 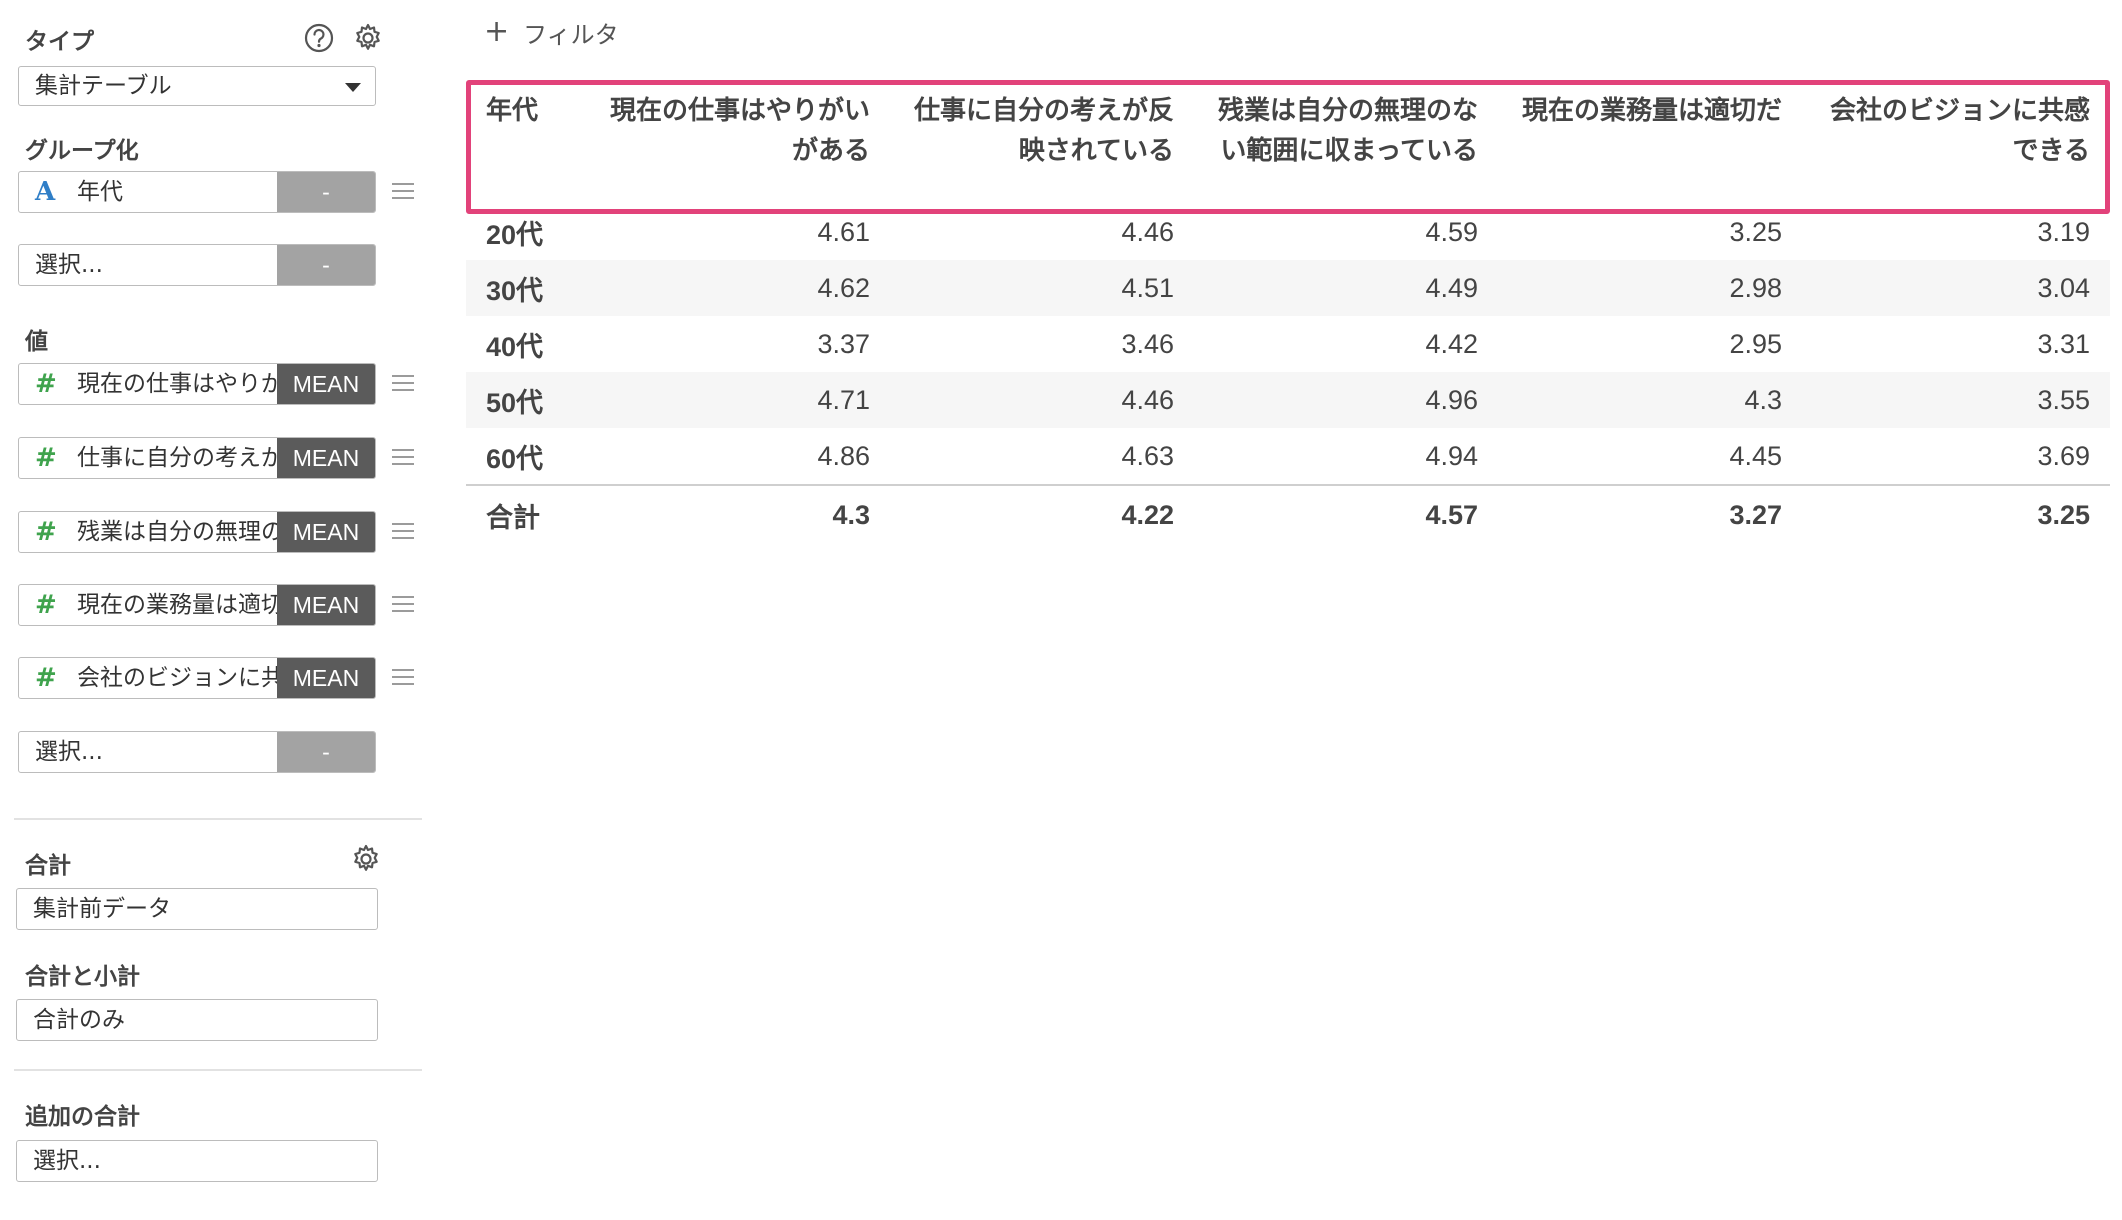 What do you see at coordinates (738, 142) in the screenshot?
I see `column-header: 現在の仕事はやりがいがある` at bounding box center [738, 142].